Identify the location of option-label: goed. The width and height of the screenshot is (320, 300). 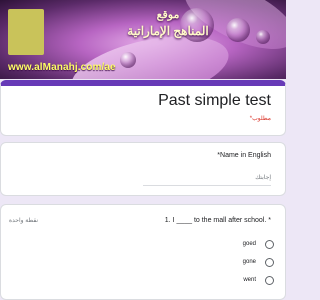
(249, 244).